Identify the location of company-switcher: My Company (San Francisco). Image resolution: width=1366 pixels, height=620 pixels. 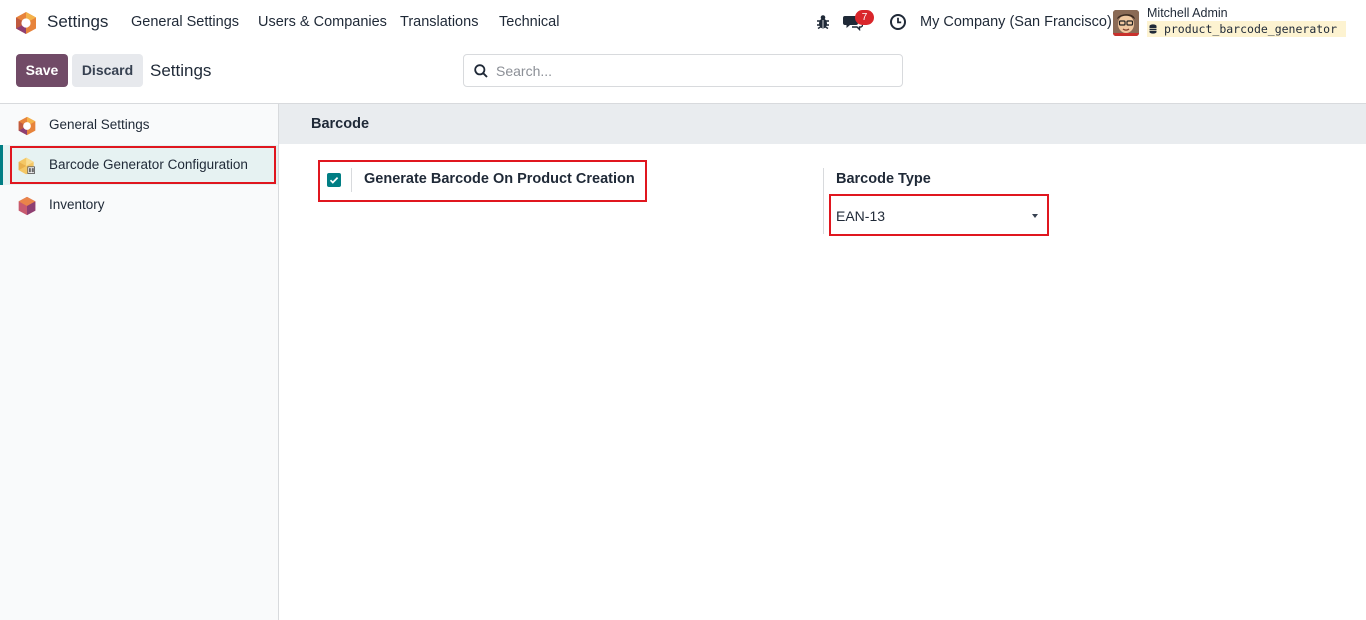
(1016, 22).